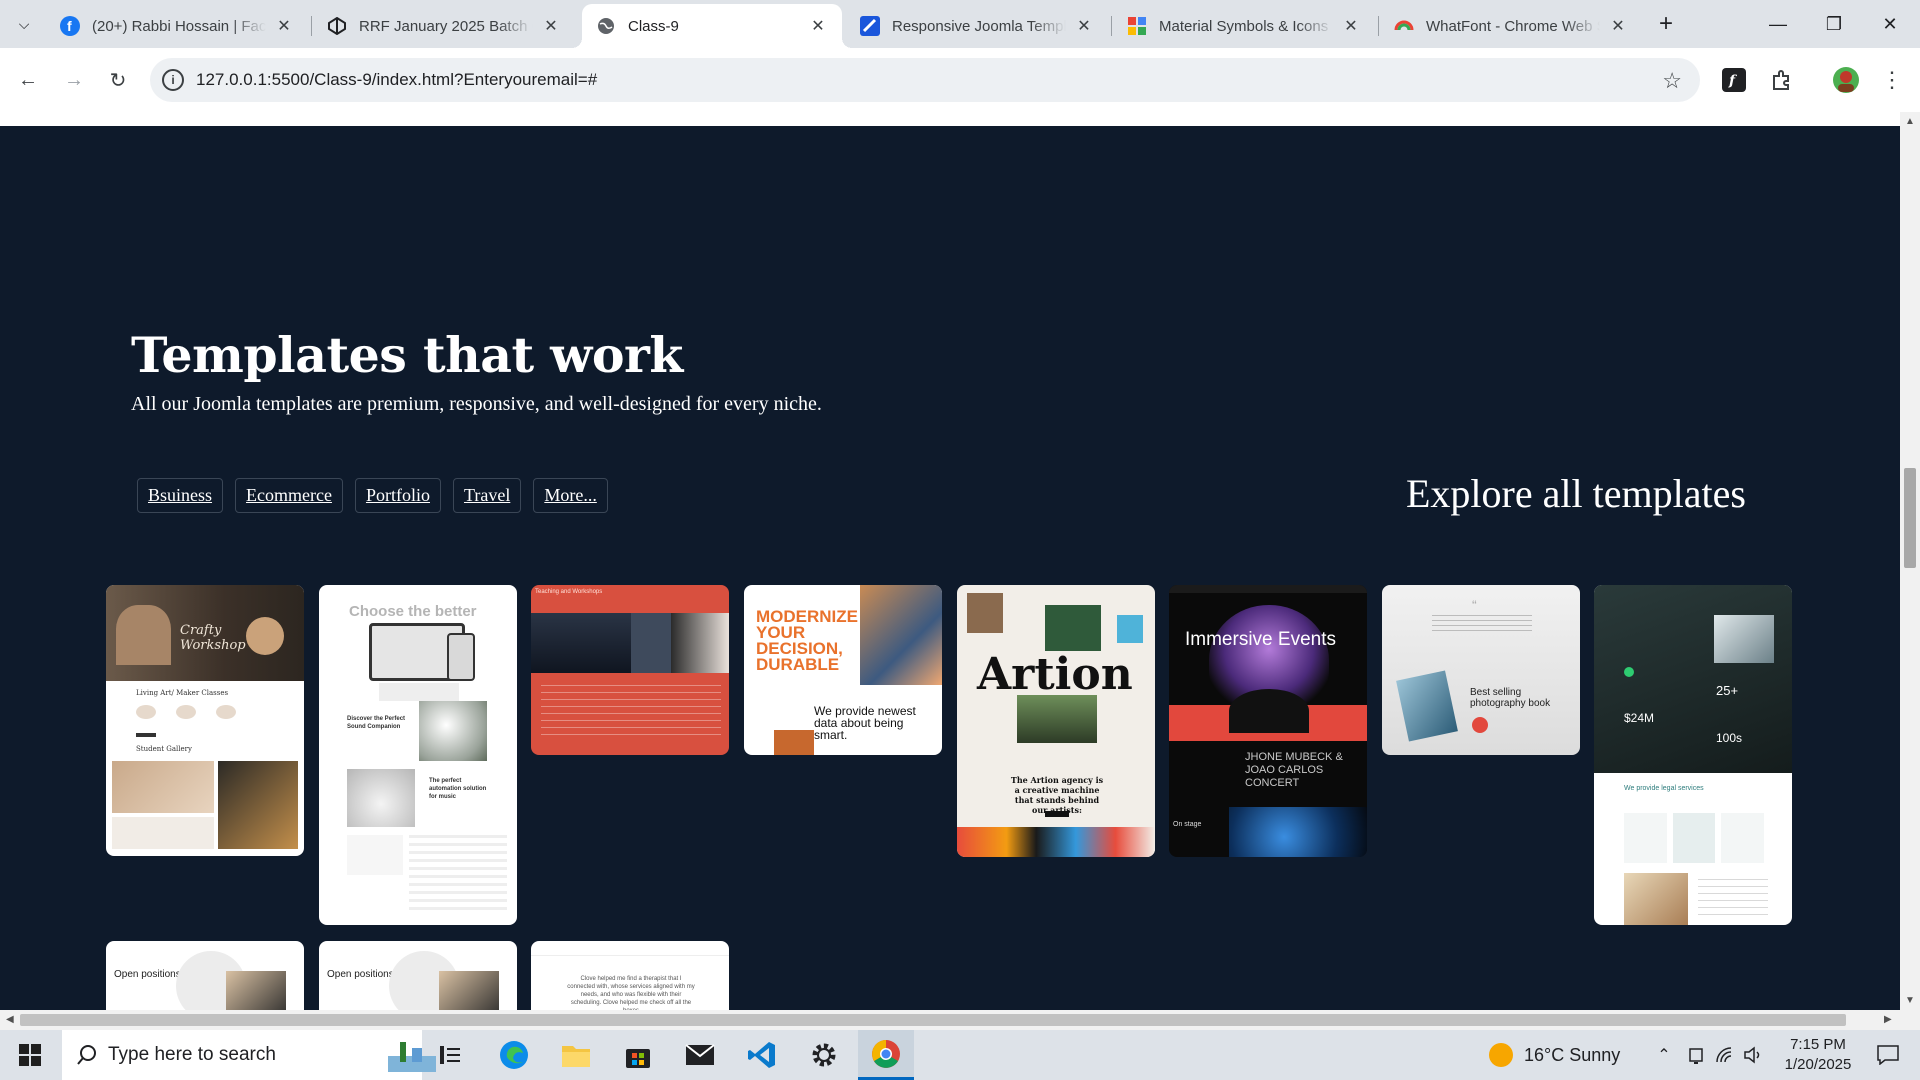  I want to click on filter-ecommerce: Ecommerce, so click(289, 495).